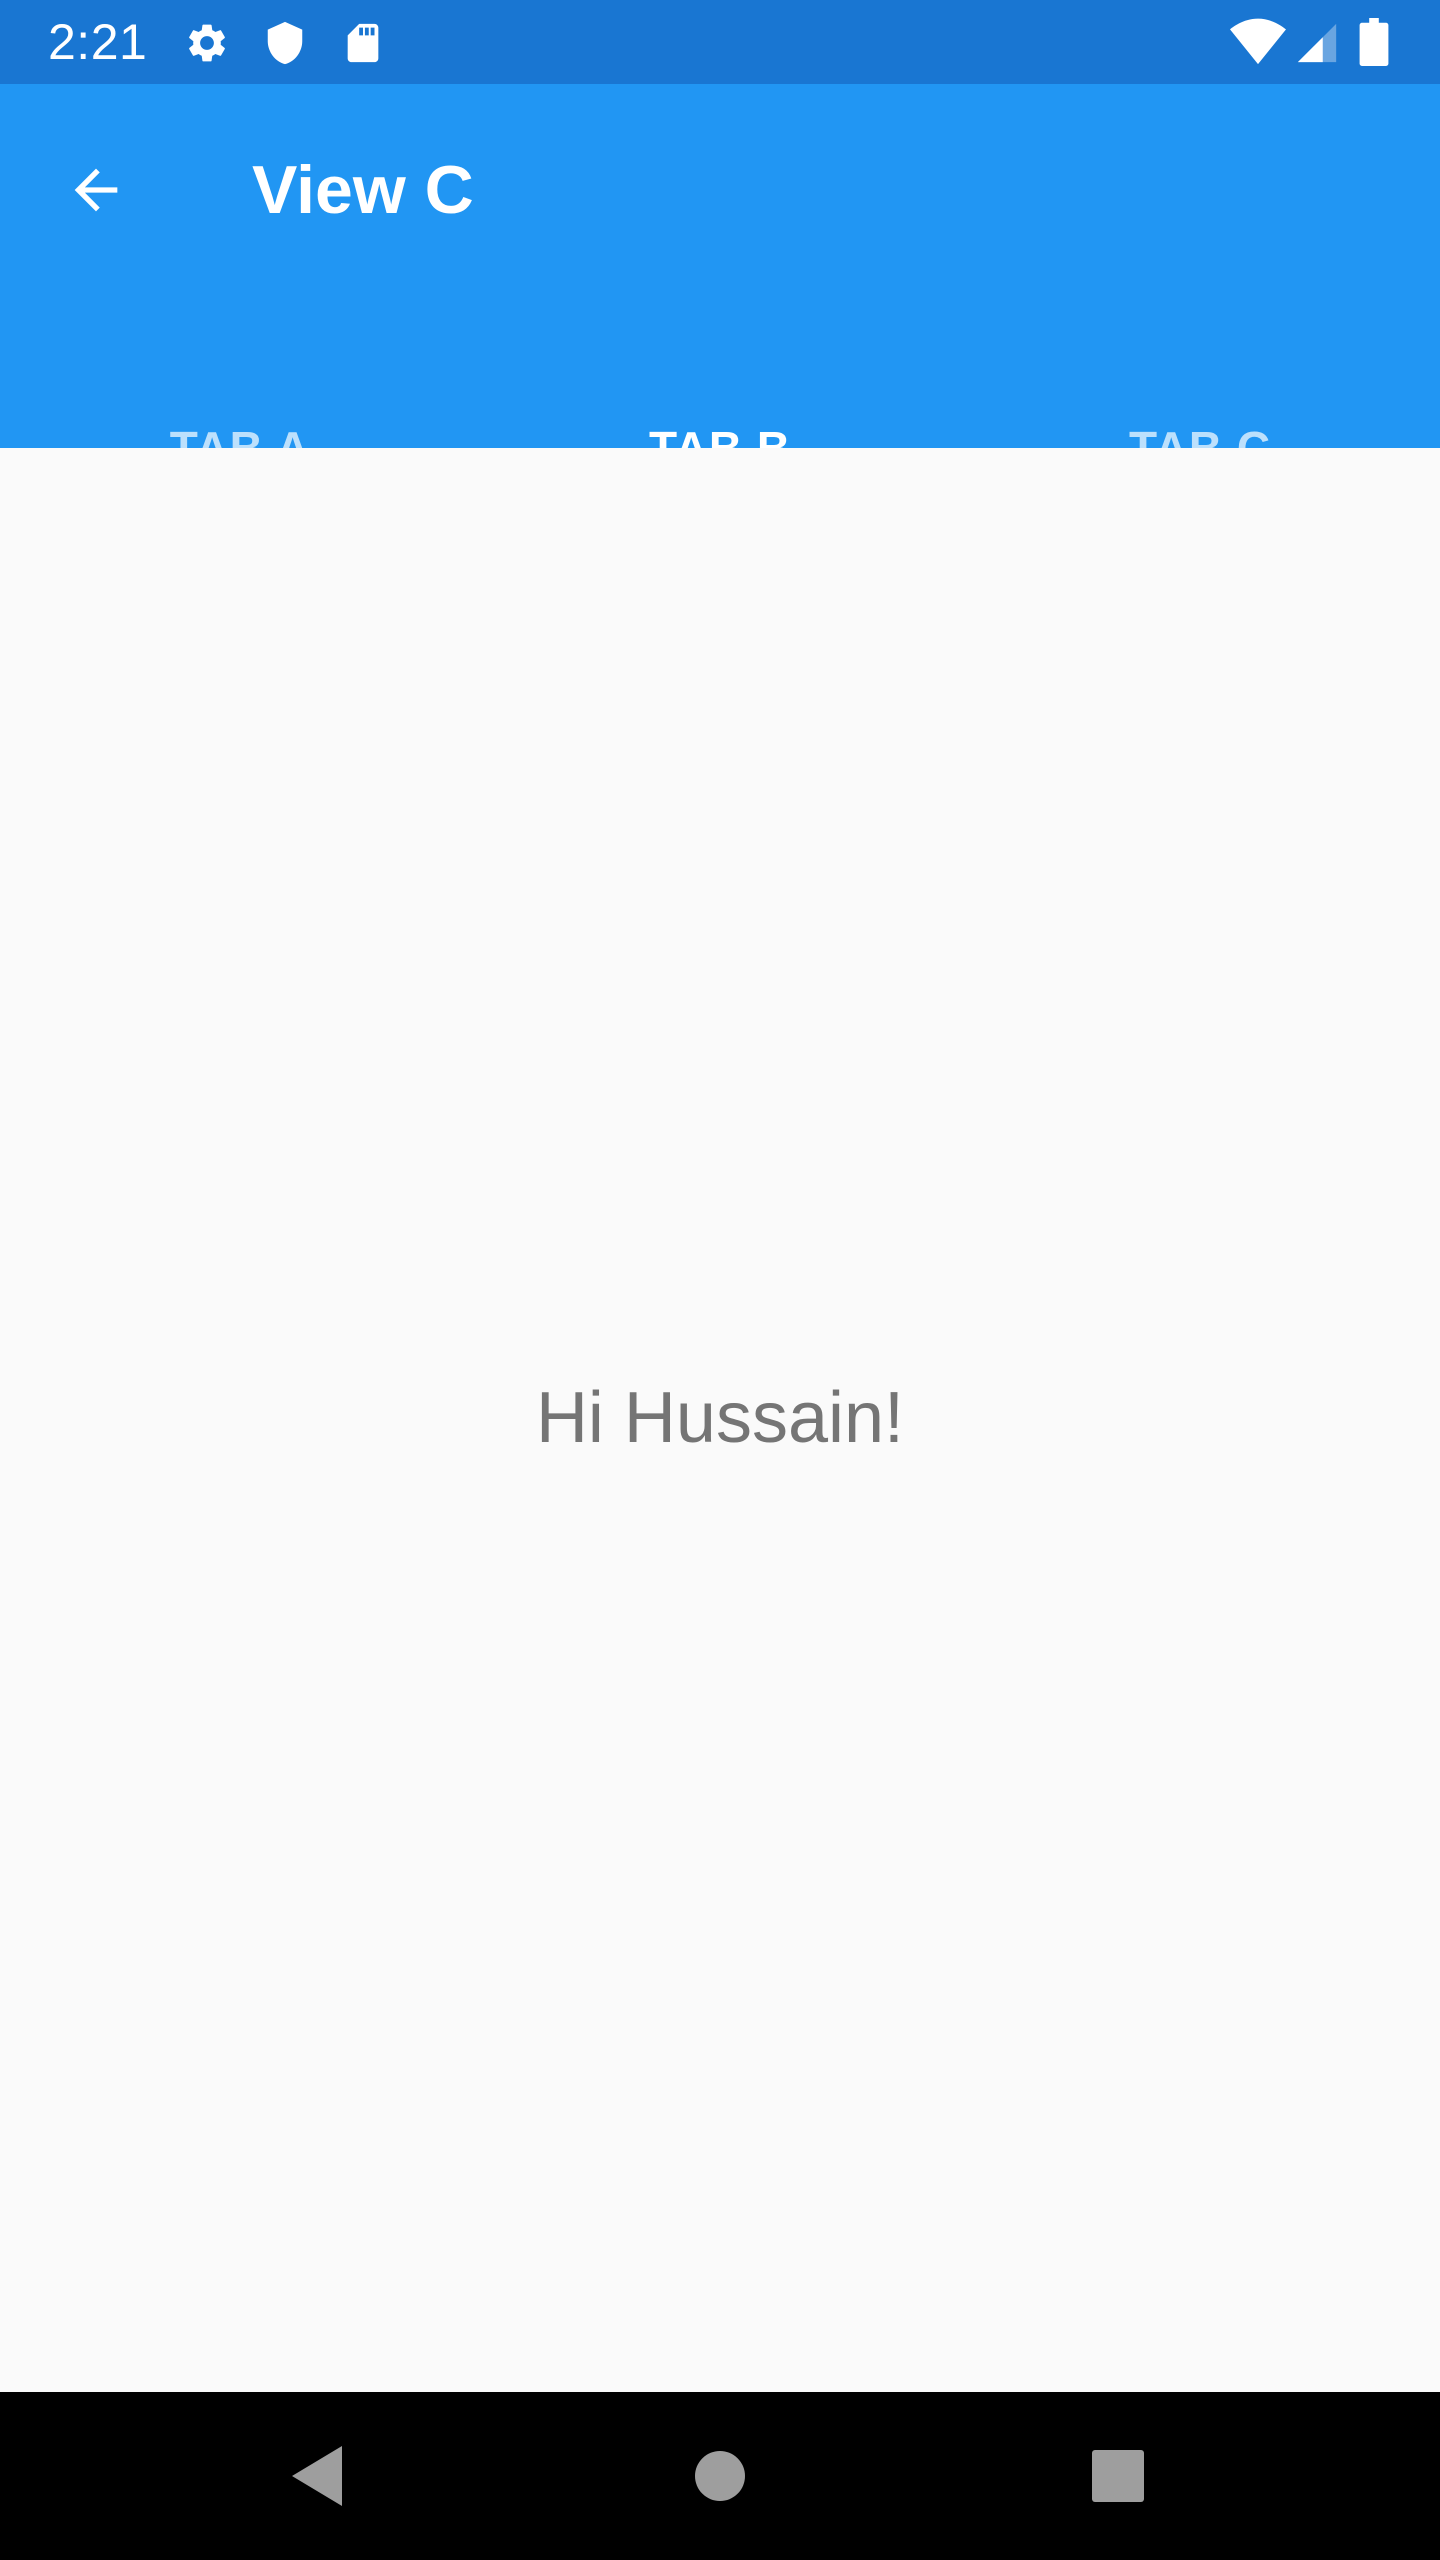 Image resolution: width=1440 pixels, height=2560 pixels. I want to click on navigation-bar, so click(720, 2476).